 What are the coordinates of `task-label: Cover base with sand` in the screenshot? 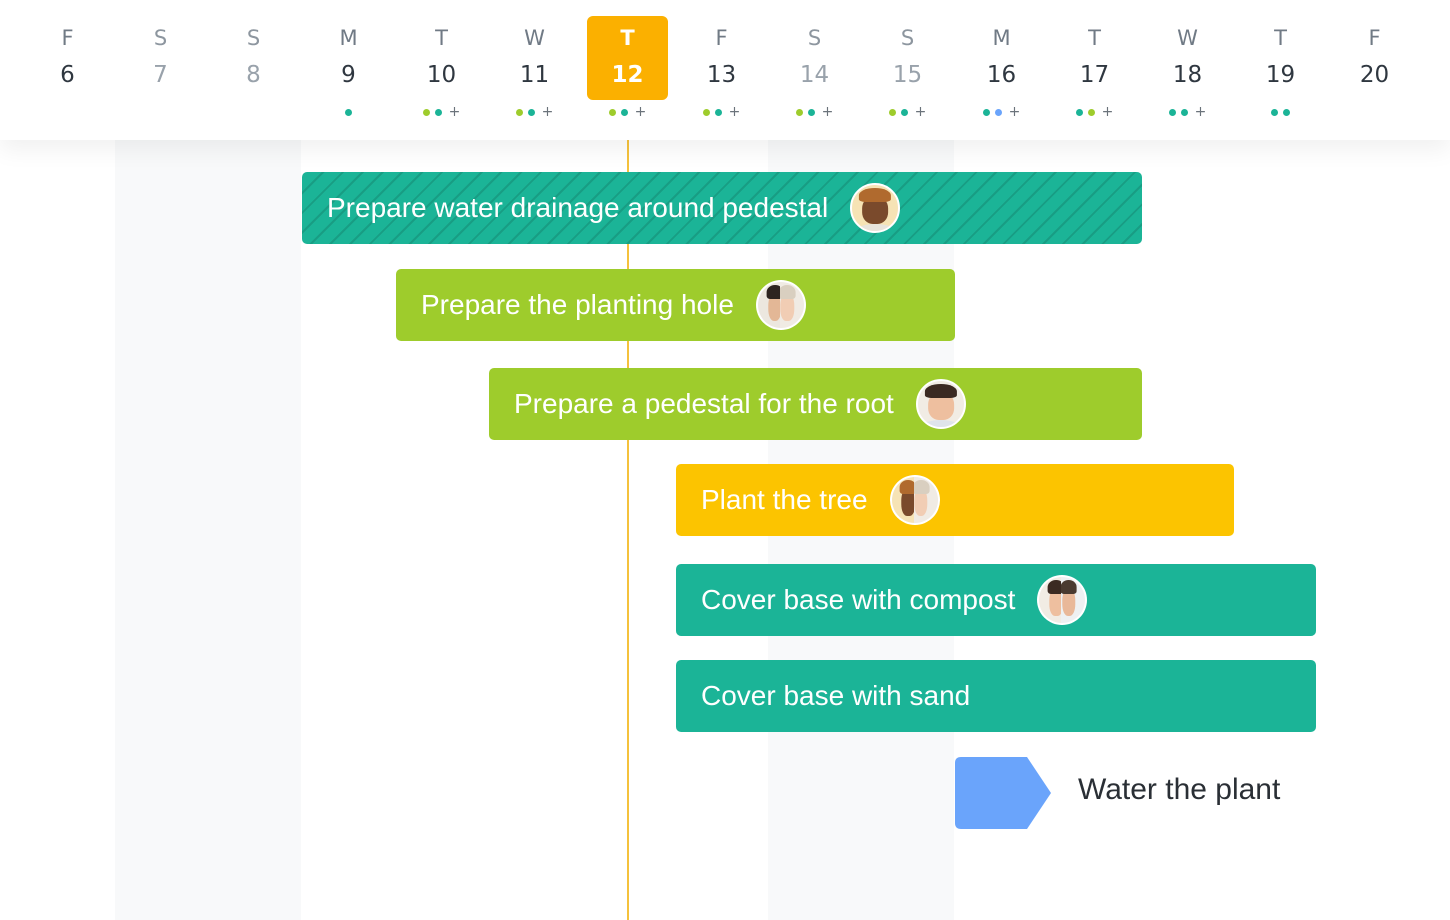 It's located at (836, 695).